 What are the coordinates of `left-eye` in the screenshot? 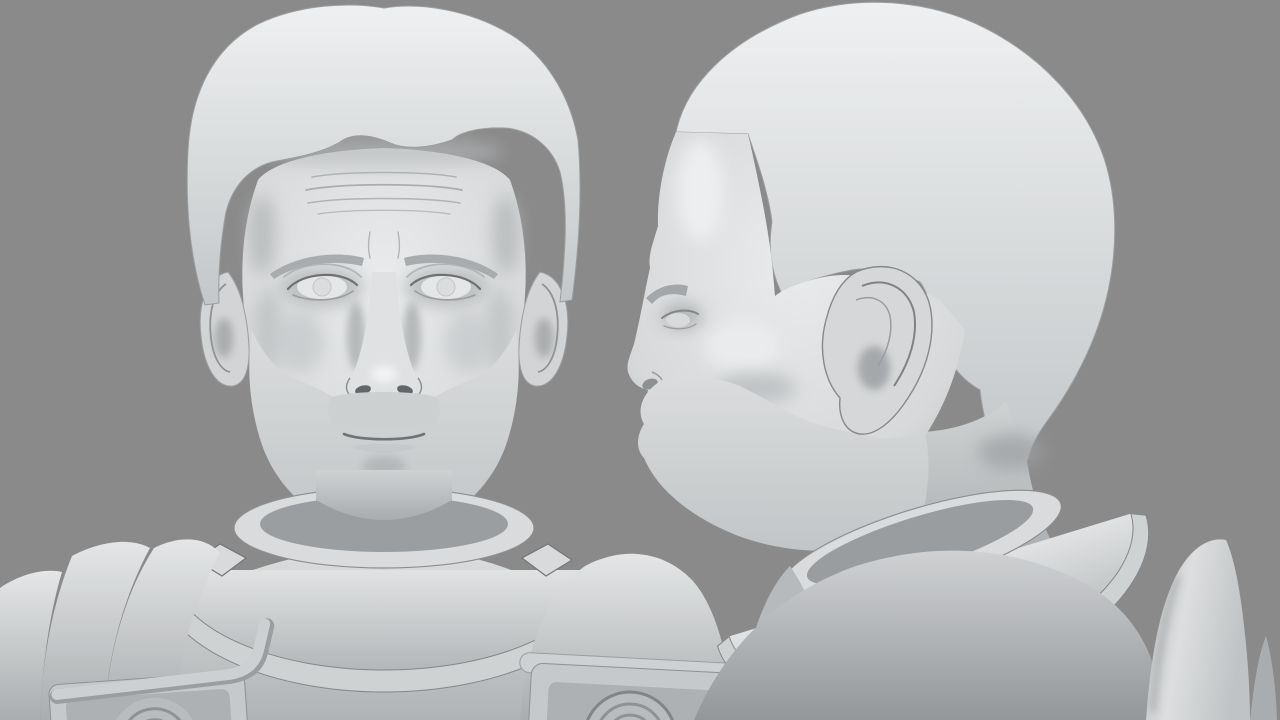 It's located at (322, 285).